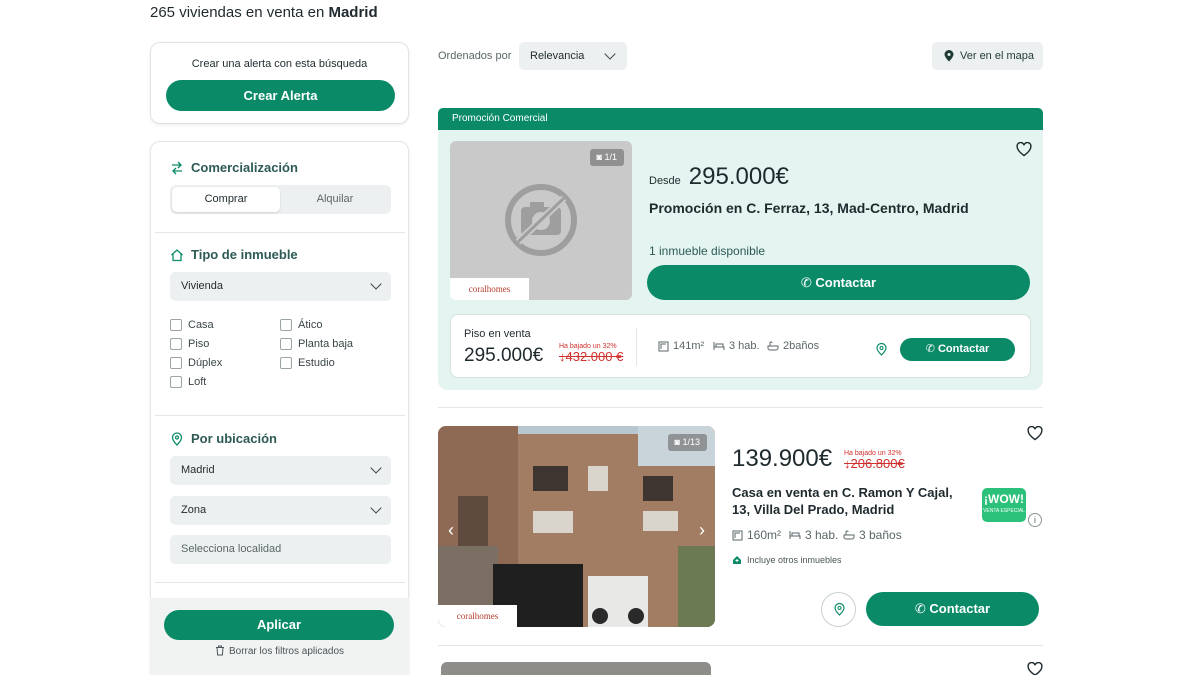 The height and width of the screenshot is (675, 1200). I want to click on unit-contact-button: ✆ Contactar, so click(957, 349).